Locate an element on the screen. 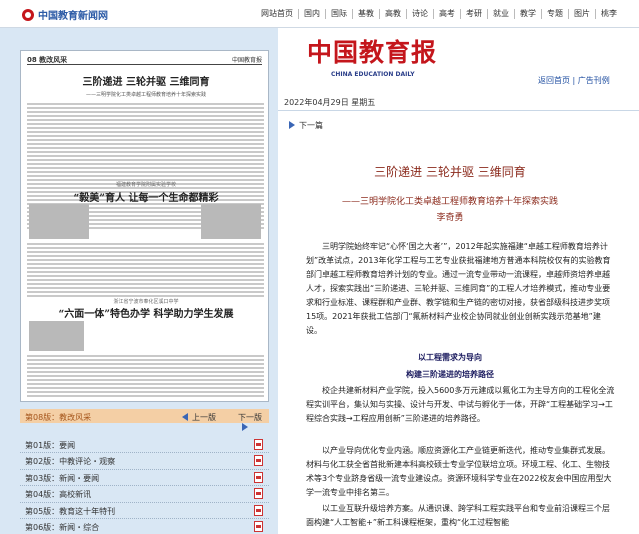  nav-item-jobs: 就业 is located at coordinates (500, 14).